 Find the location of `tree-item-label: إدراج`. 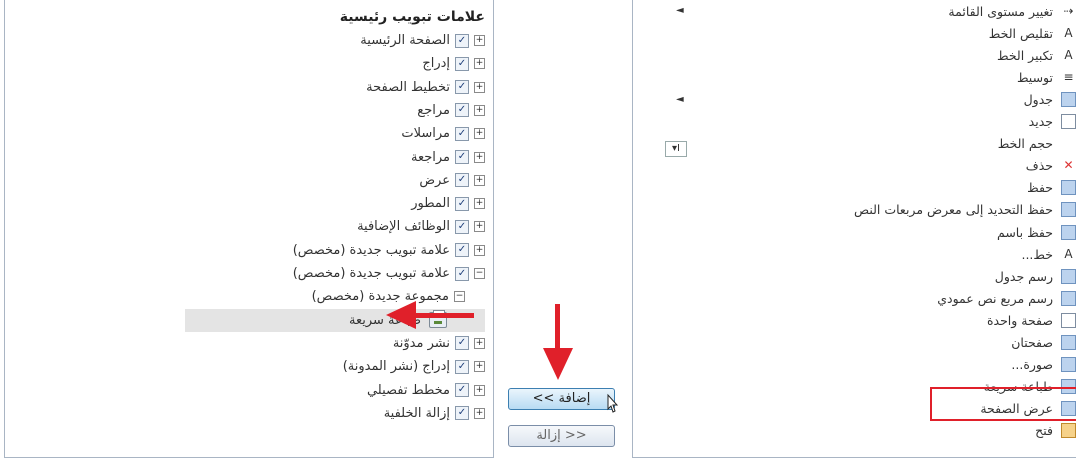

tree-item-label: إدراج is located at coordinates (436, 64).